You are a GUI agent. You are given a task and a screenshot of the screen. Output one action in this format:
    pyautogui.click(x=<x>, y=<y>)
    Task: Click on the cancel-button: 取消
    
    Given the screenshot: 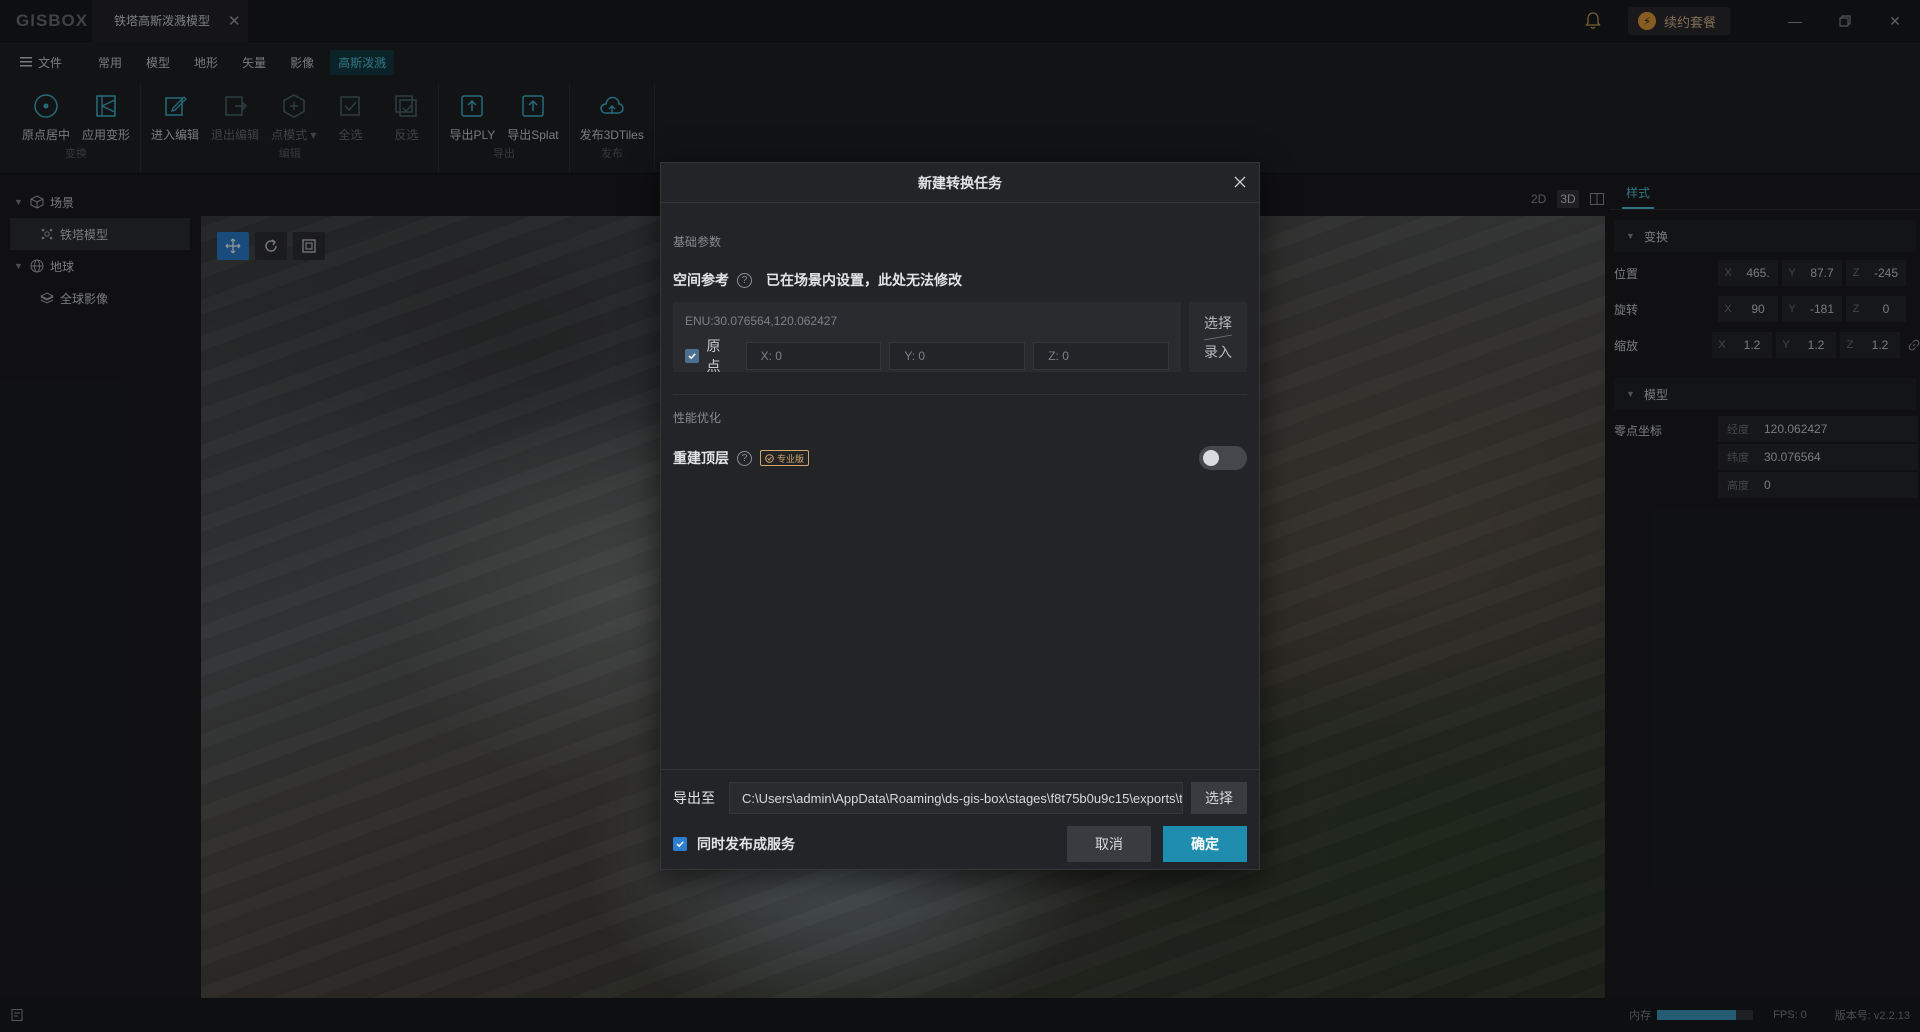 What is the action you would take?
    pyautogui.click(x=1109, y=844)
    